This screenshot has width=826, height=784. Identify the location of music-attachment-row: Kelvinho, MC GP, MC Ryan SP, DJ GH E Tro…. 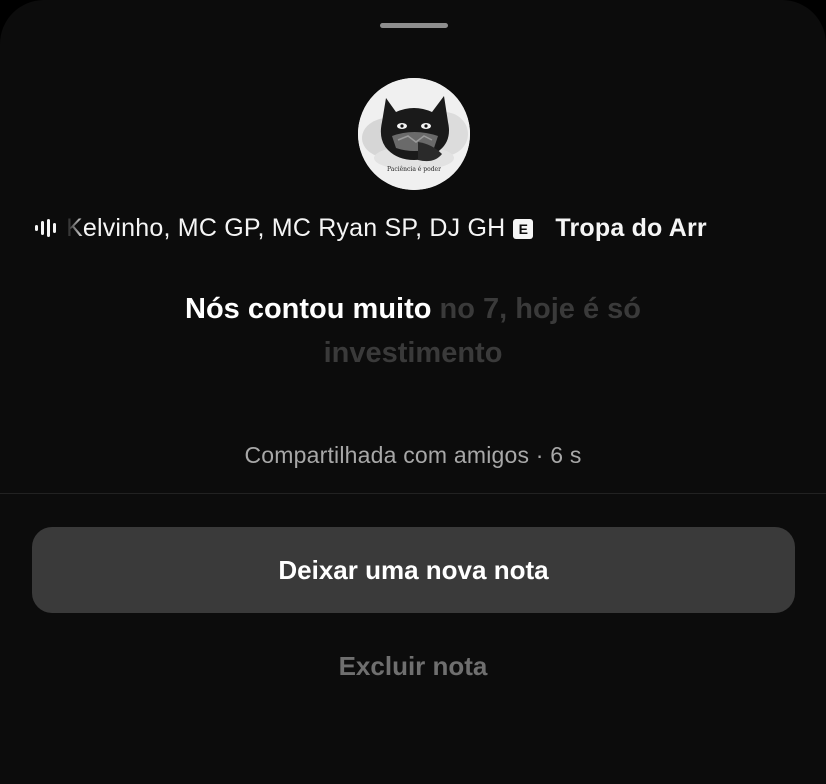
(413, 228).